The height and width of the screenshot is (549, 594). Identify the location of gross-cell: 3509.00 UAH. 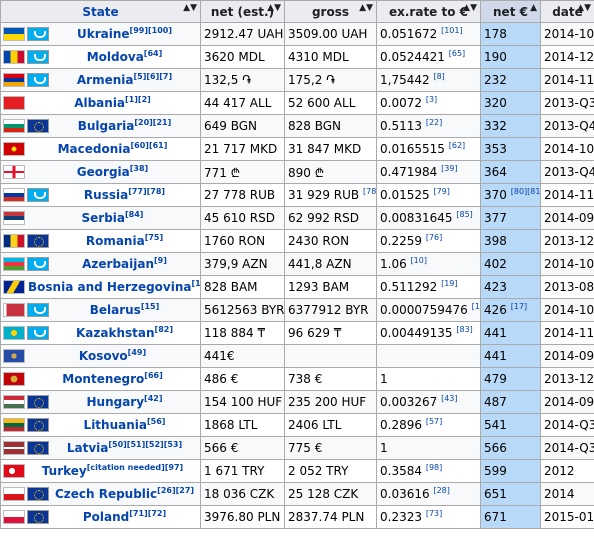
(330, 34).